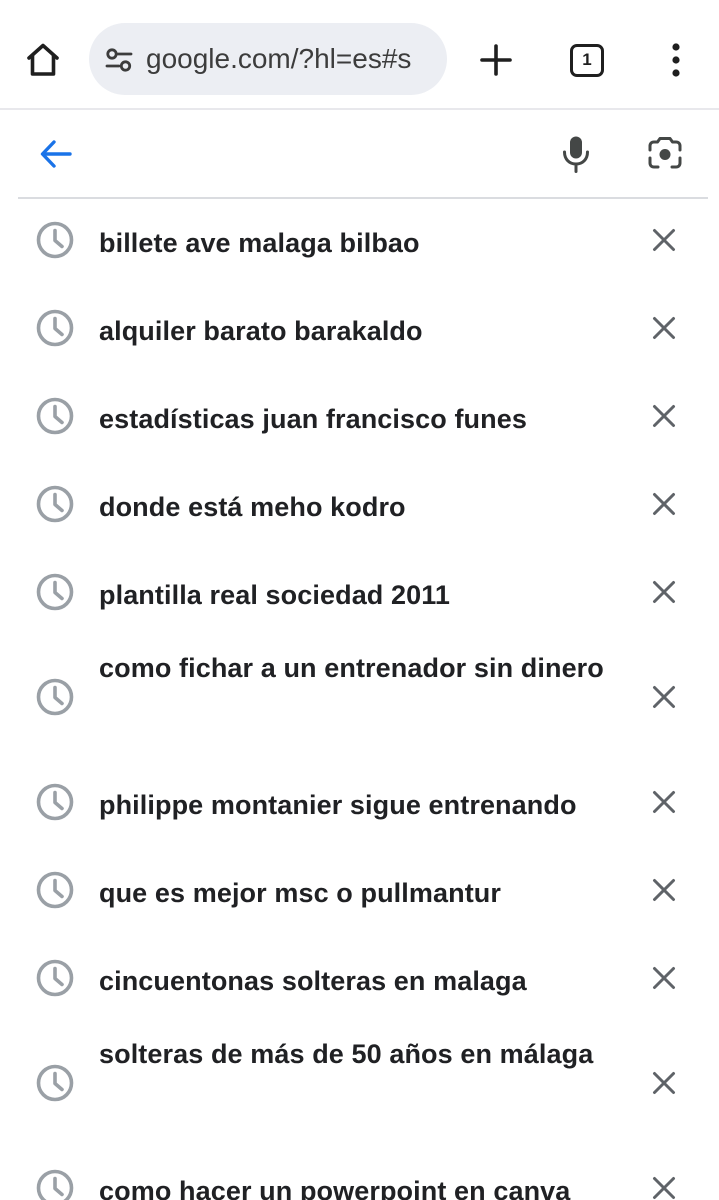 This screenshot has width=719, height=1200. I want to click on suggestion-text: cincuentonas solteras en malaga, so click(313, 981).